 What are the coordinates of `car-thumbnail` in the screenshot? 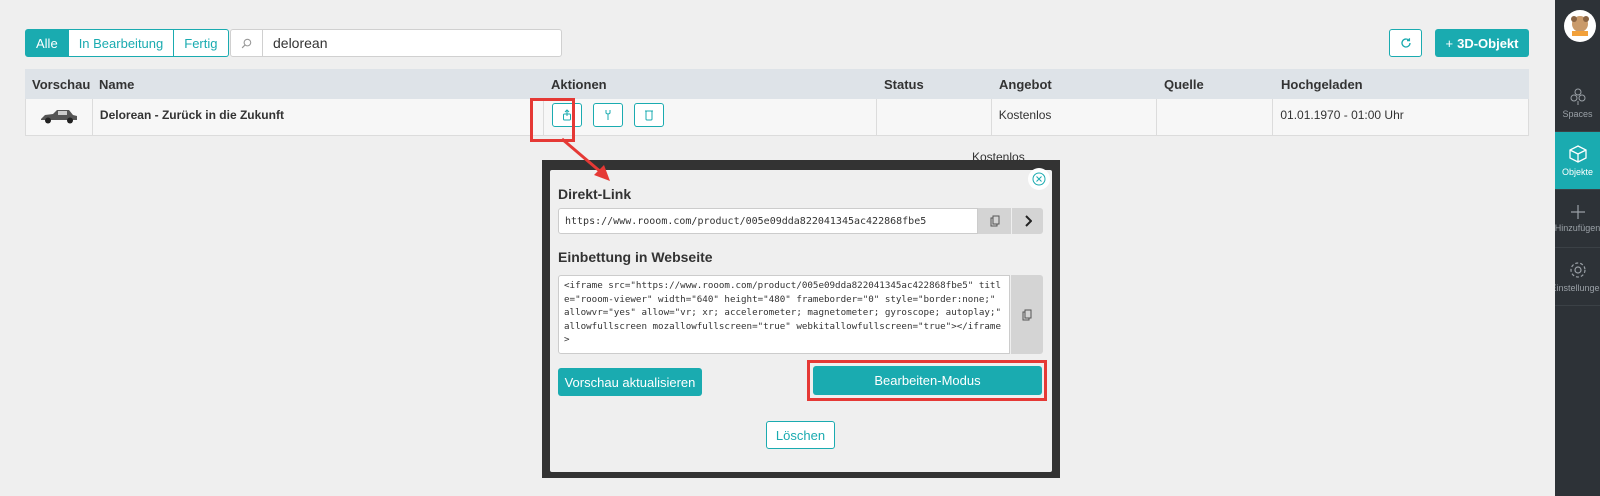 It's located at (59, 117).